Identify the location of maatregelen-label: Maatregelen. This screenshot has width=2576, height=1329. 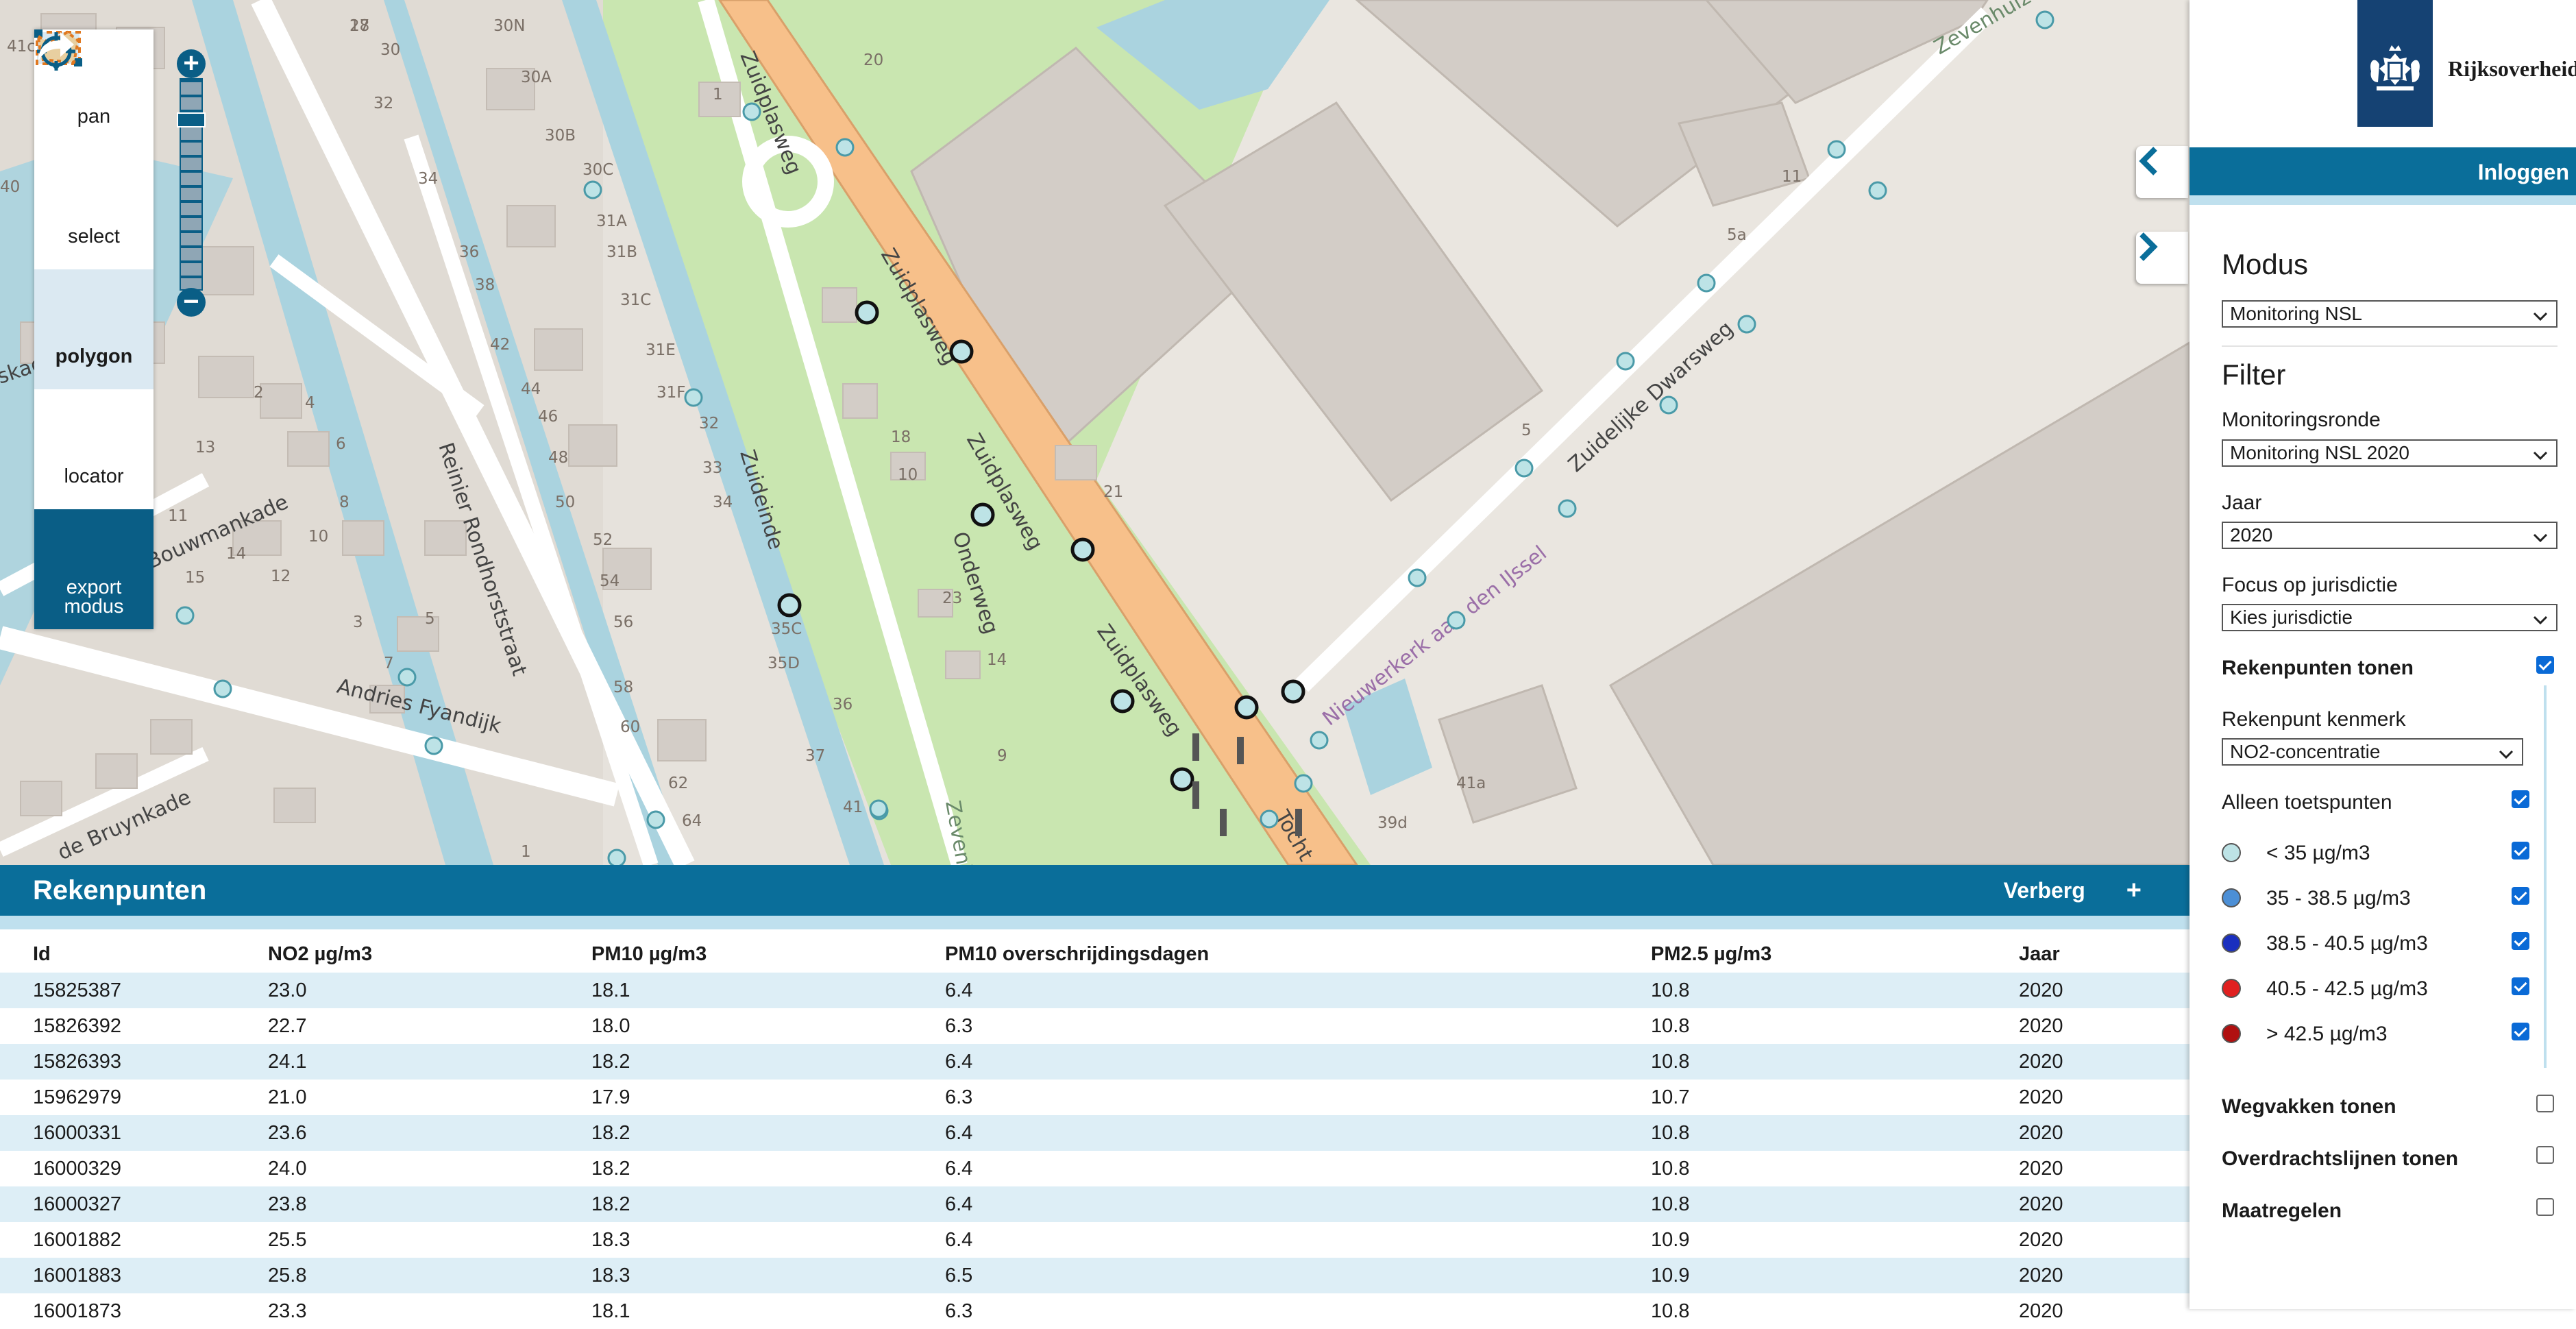
(2282, 1210).